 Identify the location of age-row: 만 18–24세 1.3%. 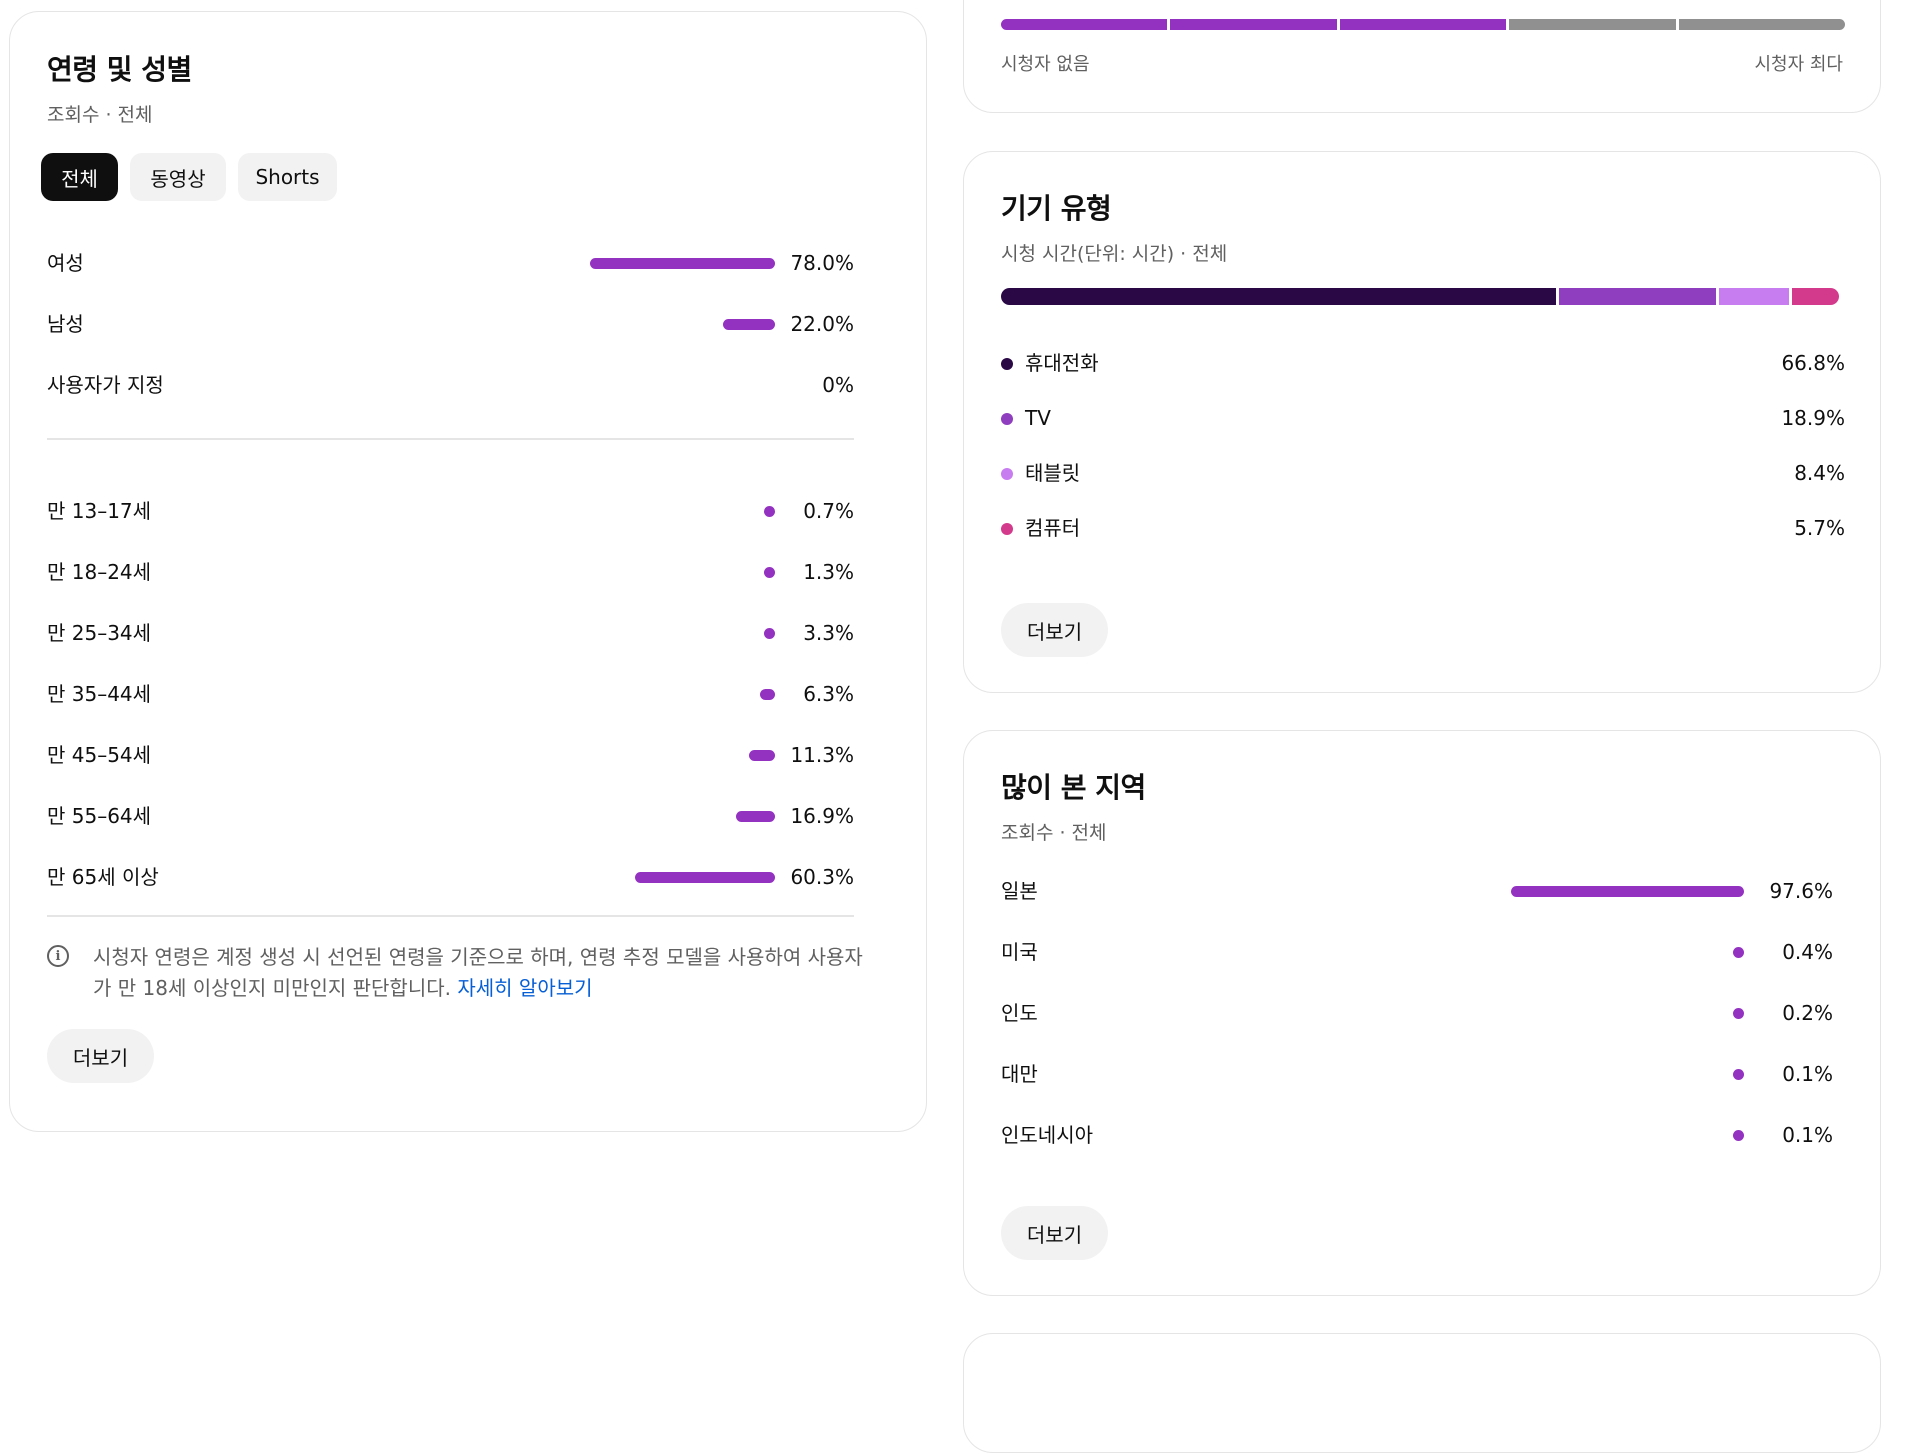
(450, 572).